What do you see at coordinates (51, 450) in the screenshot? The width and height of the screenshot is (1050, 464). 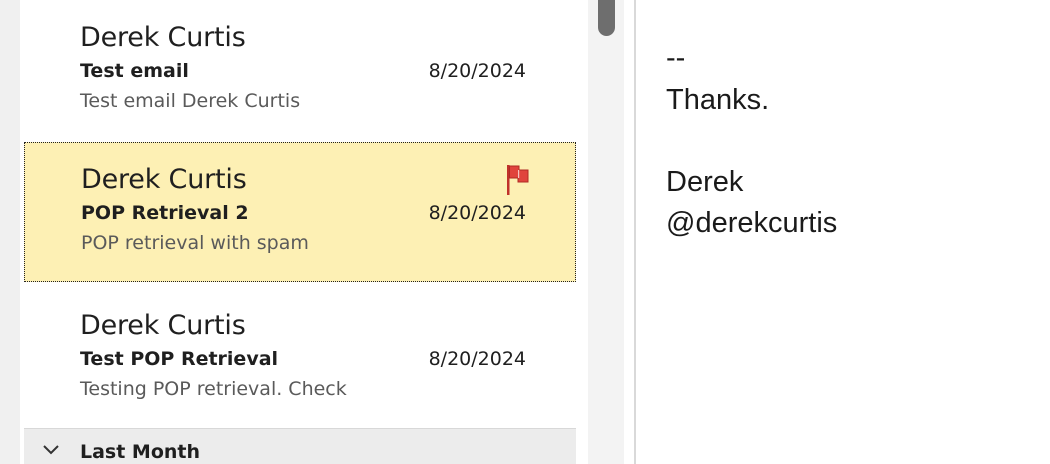 I see `chevron-down-icon` at bounding box center [51, 450].